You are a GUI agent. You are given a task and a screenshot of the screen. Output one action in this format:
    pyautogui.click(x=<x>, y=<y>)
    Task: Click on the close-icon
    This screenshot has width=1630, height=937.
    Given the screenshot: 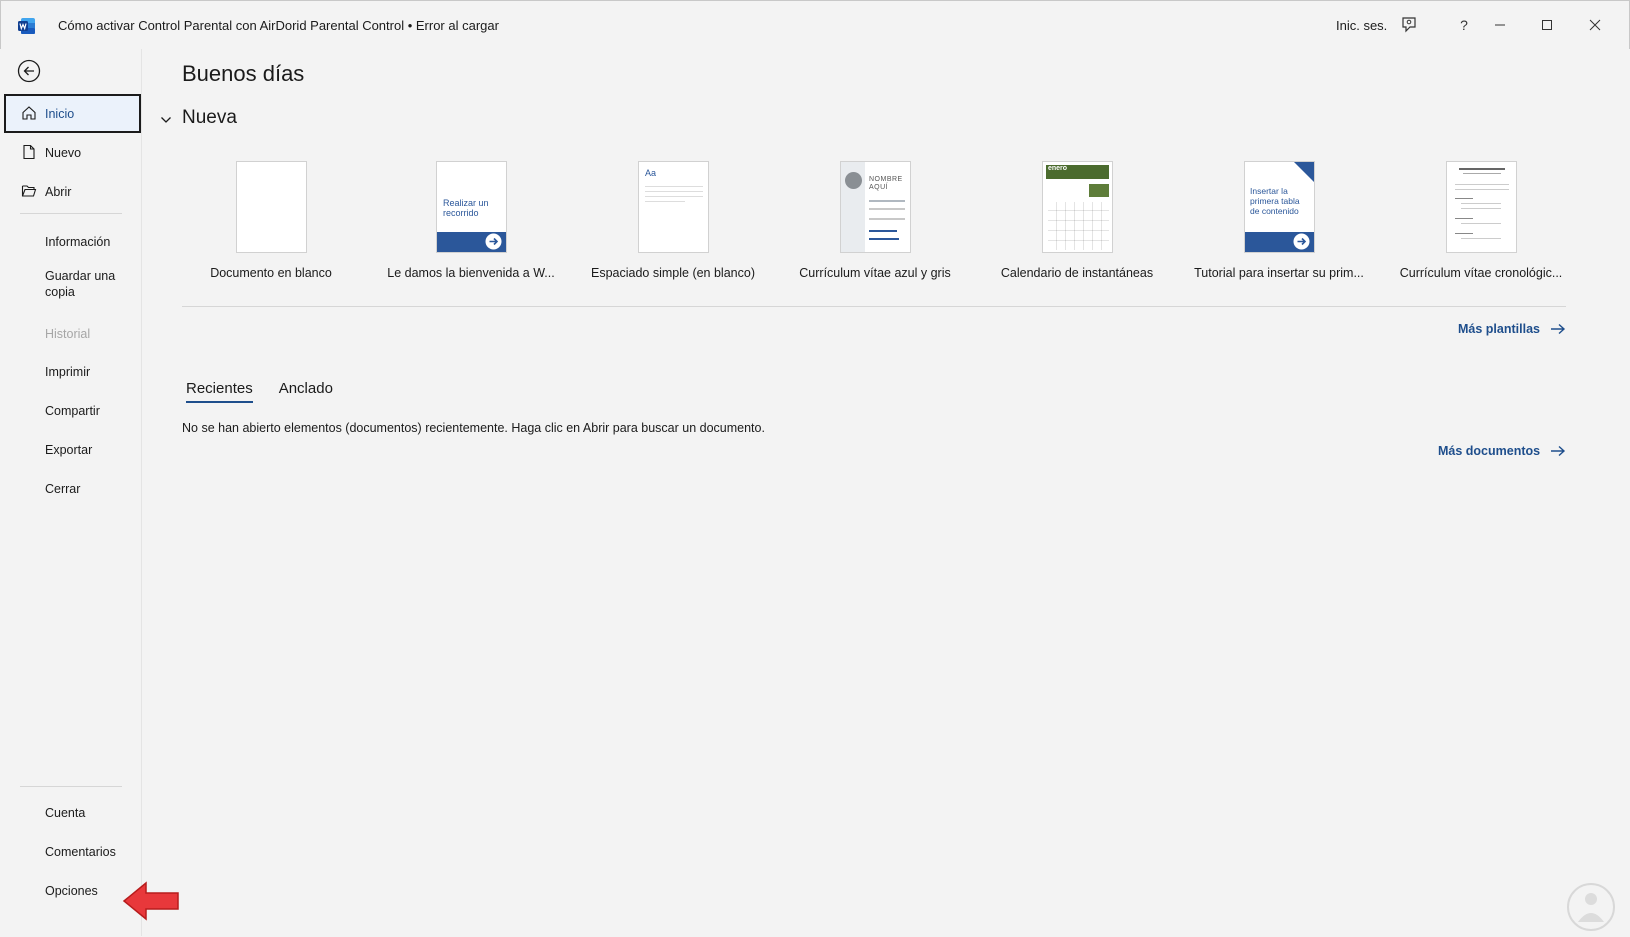 What is the action you would take?
    pyautogui.click(x=1595, y=25)
    